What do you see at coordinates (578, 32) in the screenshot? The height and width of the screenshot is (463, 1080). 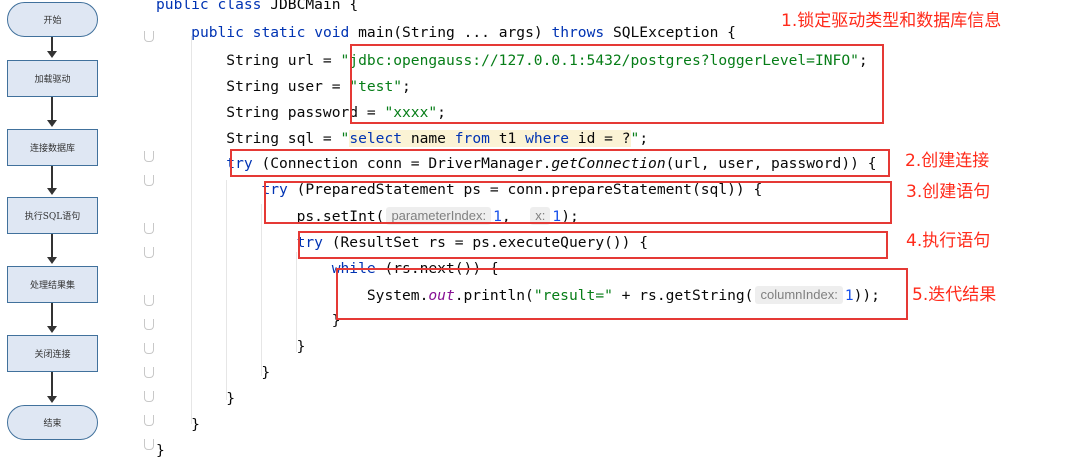 I see `keyword: throws` at bounding box center [578, 32].